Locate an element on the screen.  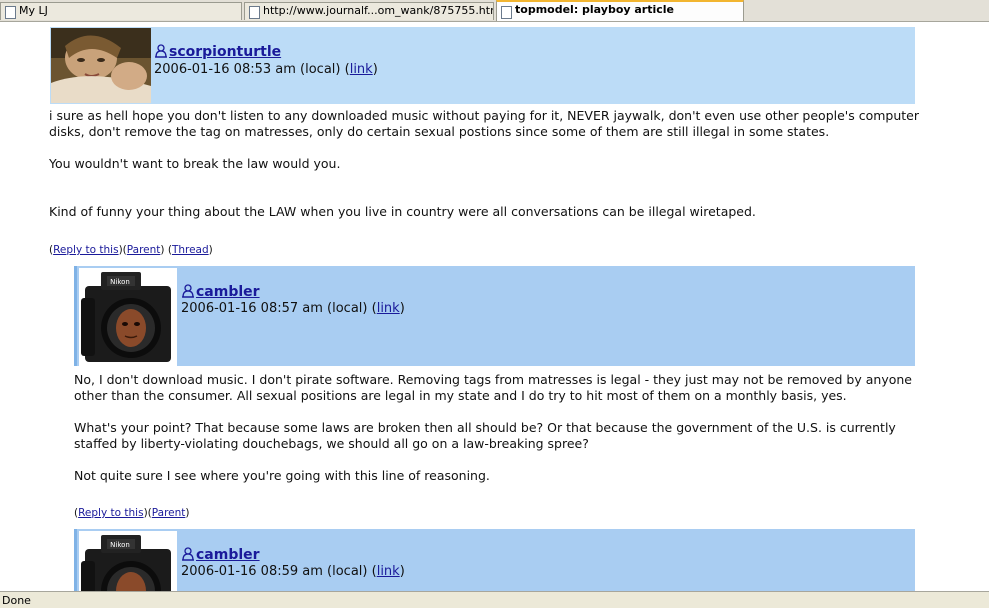
username-link: scorpionturtle is located at coordinates (225, 52).